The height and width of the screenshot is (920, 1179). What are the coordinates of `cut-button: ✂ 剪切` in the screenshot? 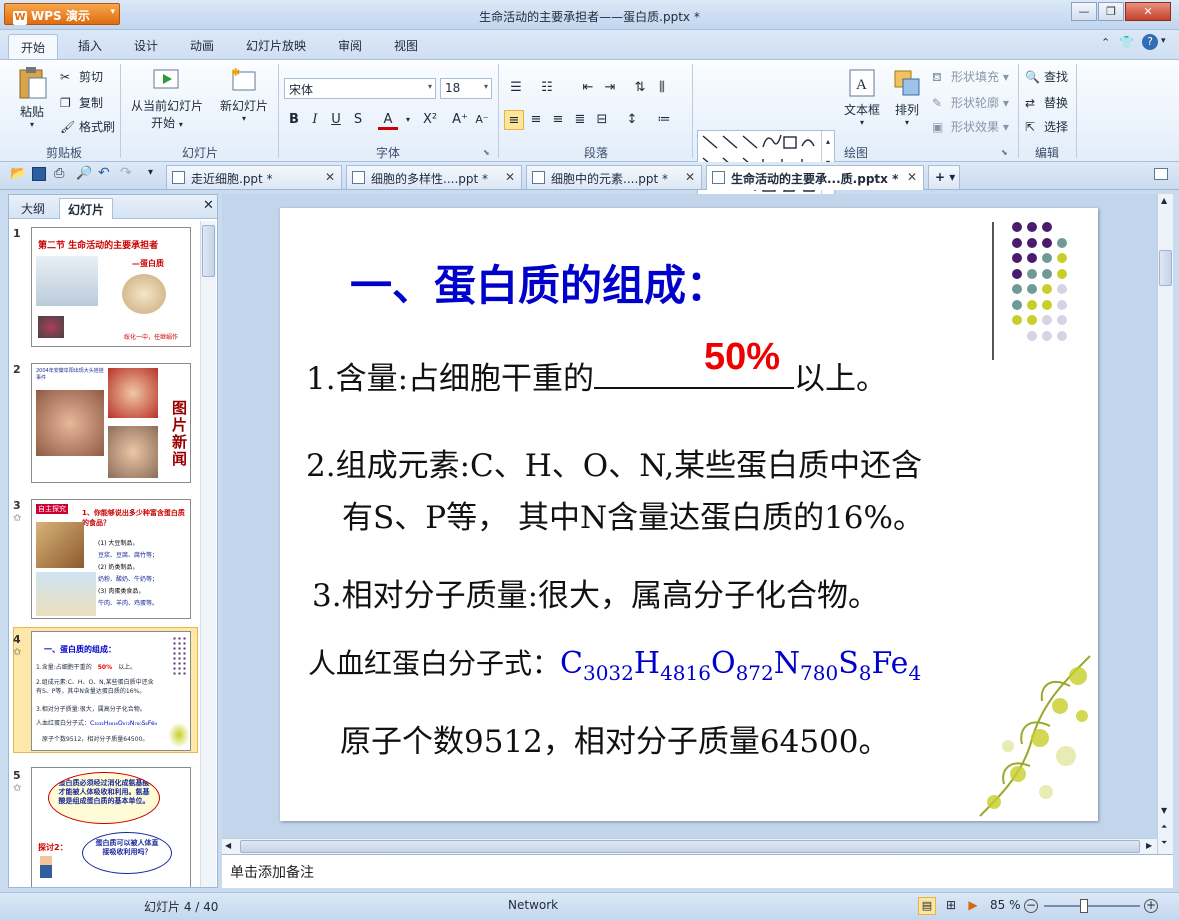 It's located at (81, 77).